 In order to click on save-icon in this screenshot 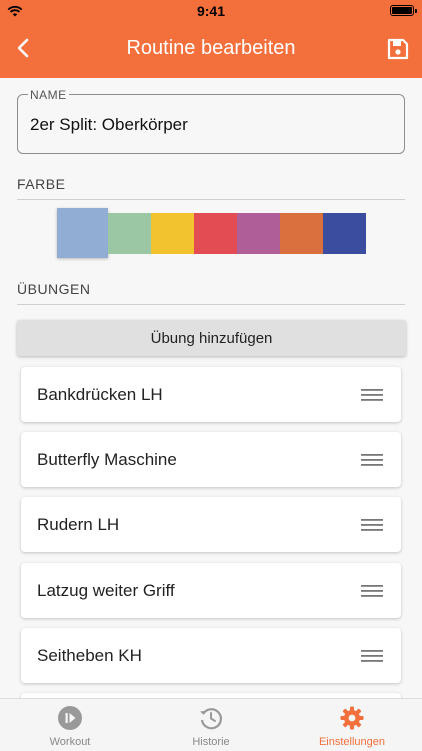, I will do `click(398, 49)`.